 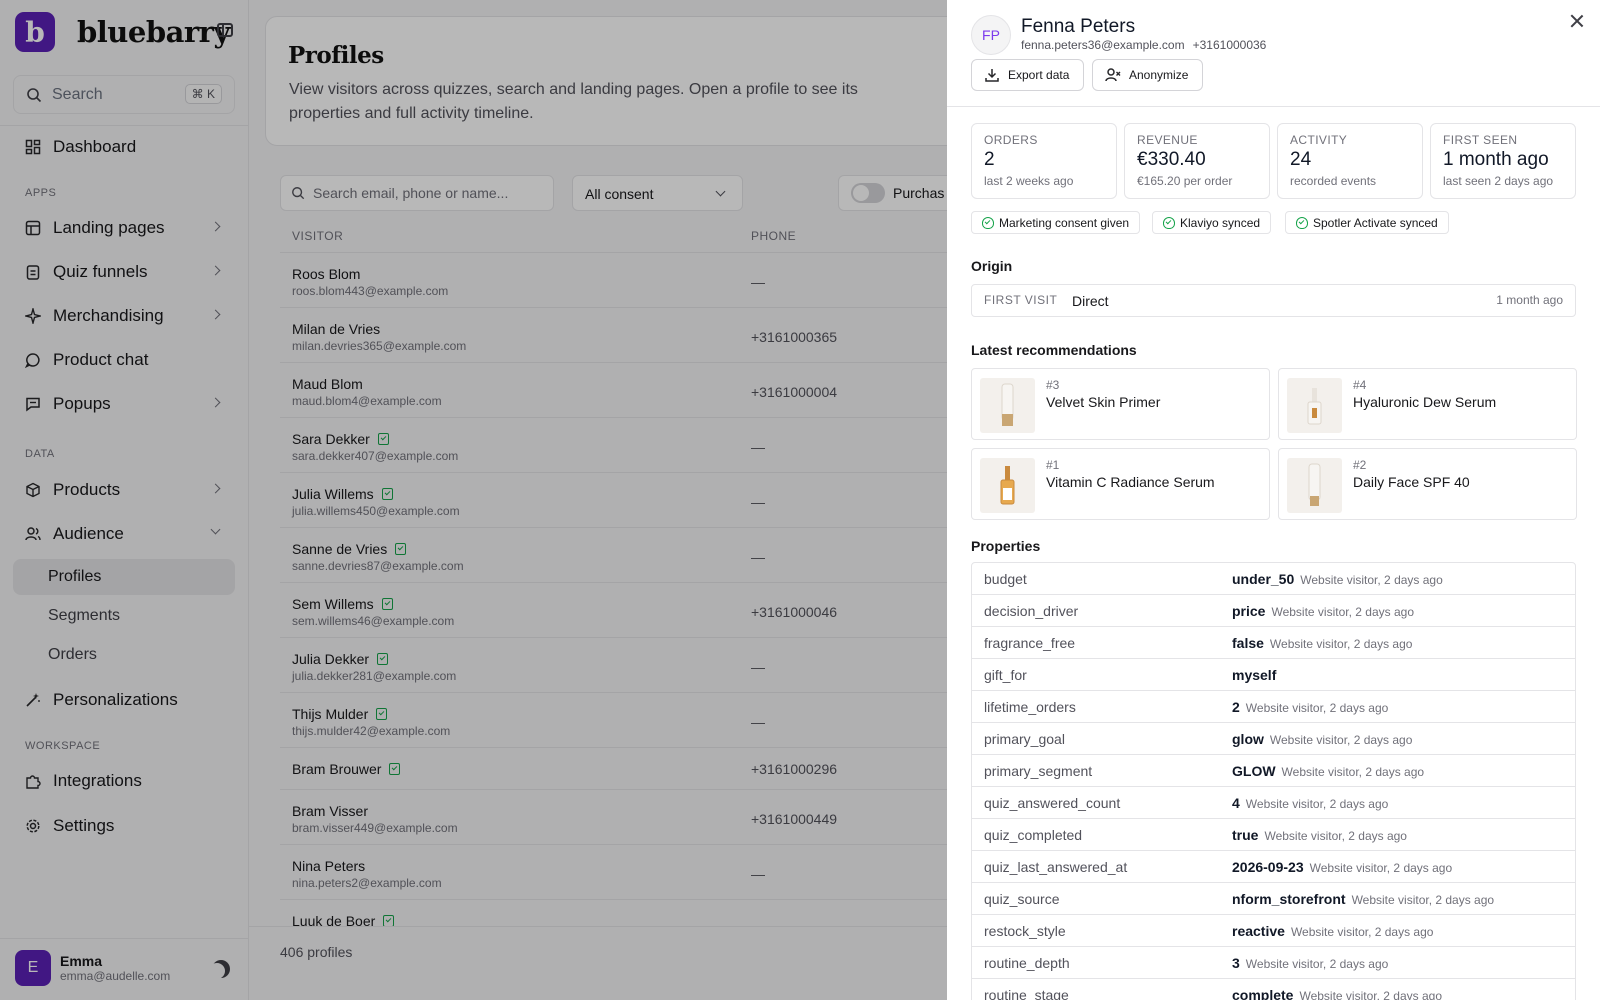 I want to click on stat-sub: €165.20 per order, so click(x=1185, y=181).